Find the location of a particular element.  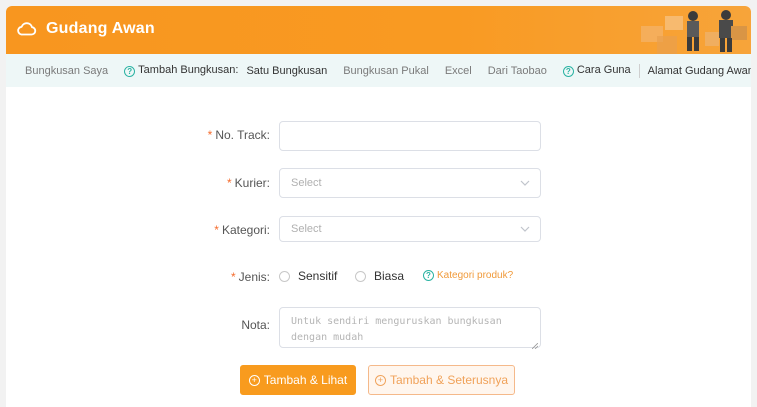

kategori-produk-link: ? Kategori produk? is located at coordinates (468, 275).